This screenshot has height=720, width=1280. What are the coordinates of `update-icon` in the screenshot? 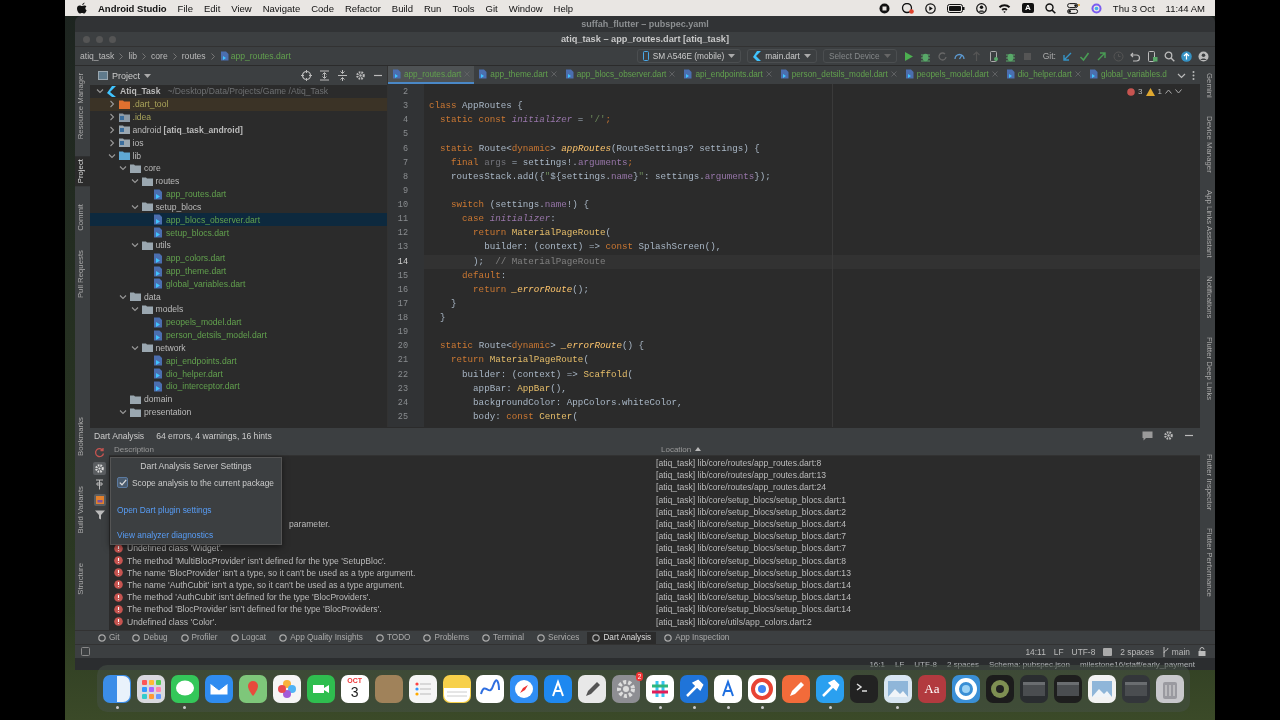 It's located at (1186, 56).